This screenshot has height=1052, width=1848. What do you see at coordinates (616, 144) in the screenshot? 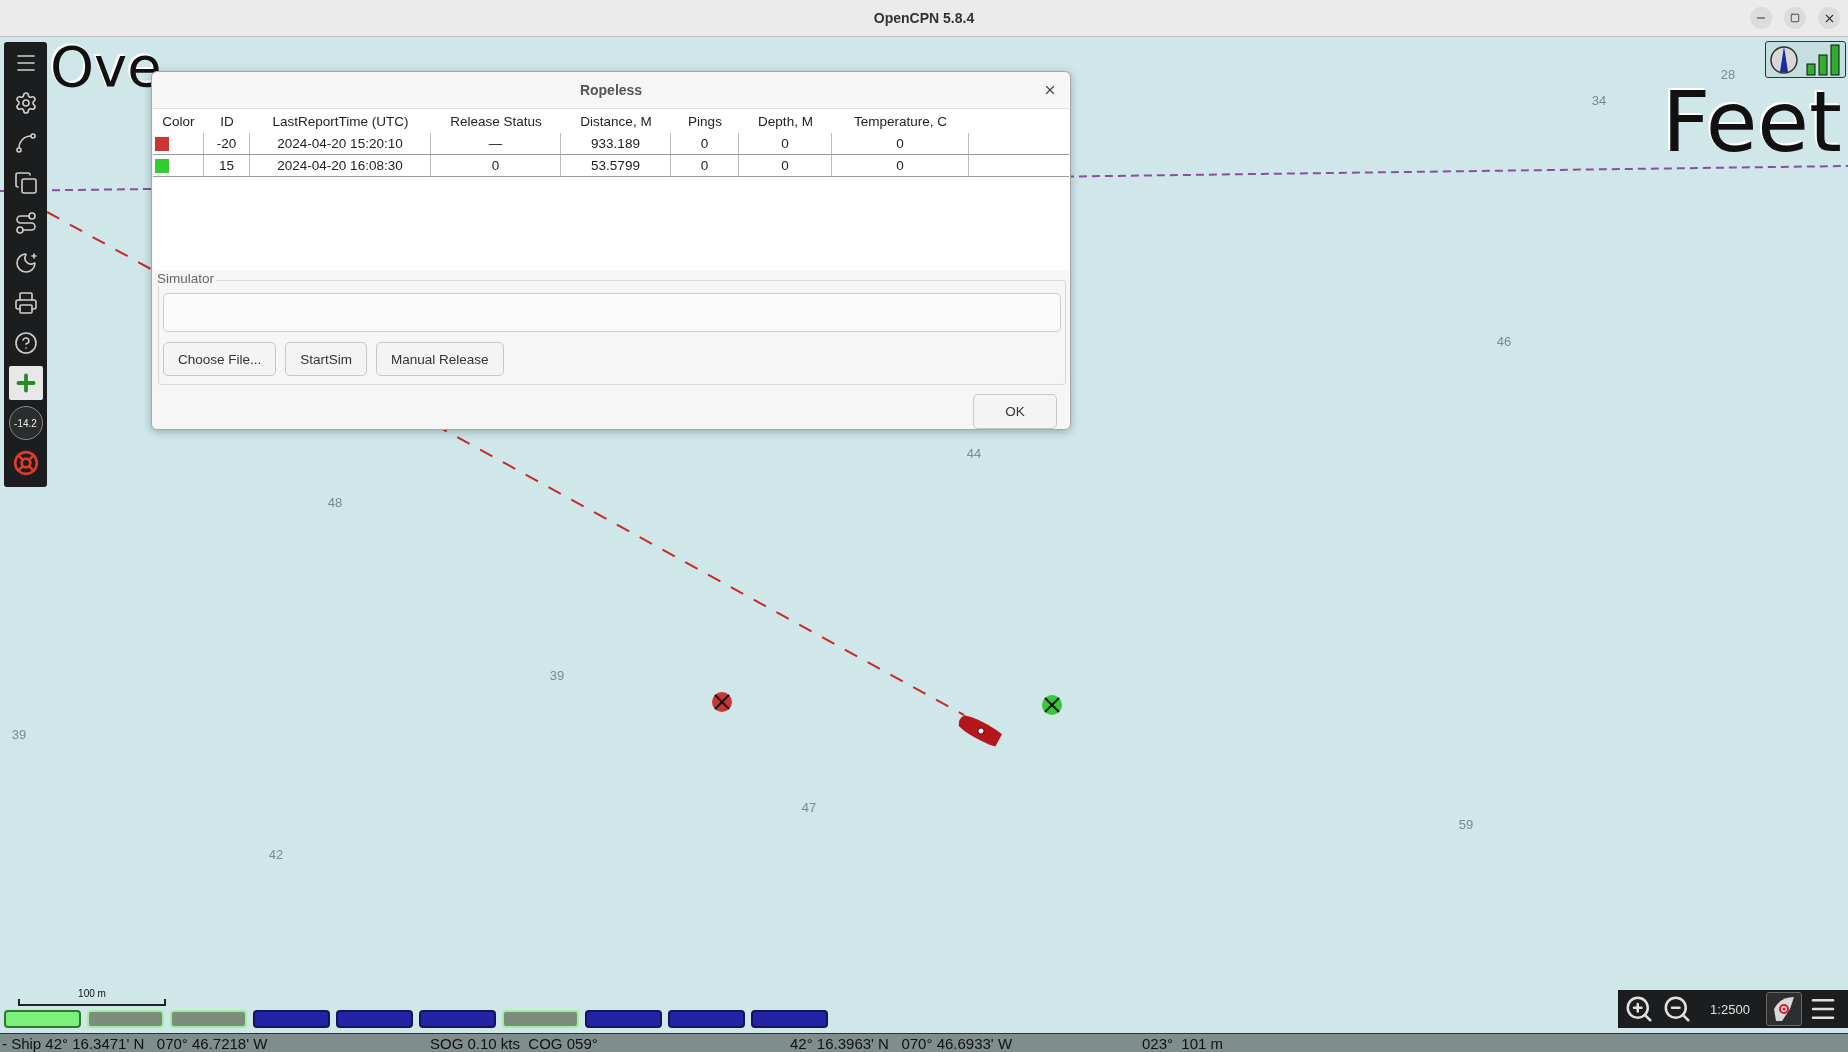
I see `table-cell: 933.189` at bounding box center [616, 144].